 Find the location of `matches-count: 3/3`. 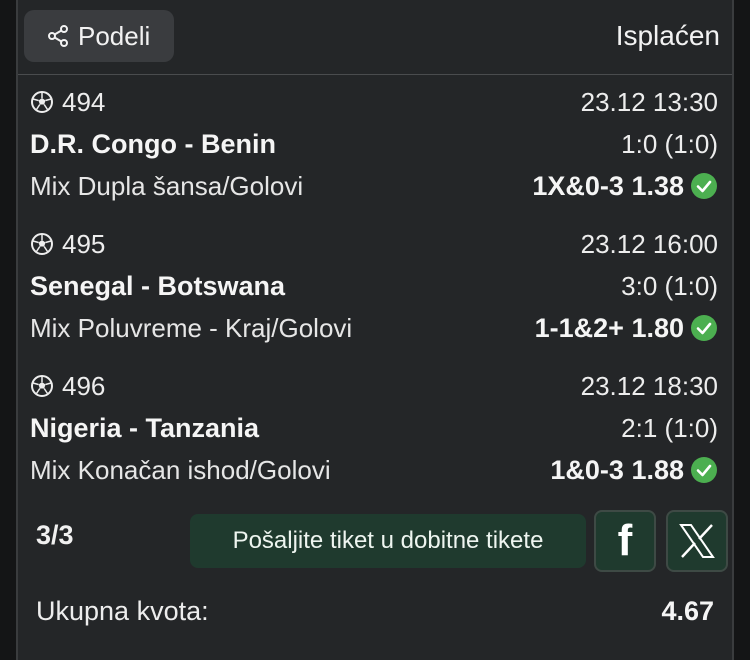

matches-count: 3/3 is located at coordinates (55, 535).